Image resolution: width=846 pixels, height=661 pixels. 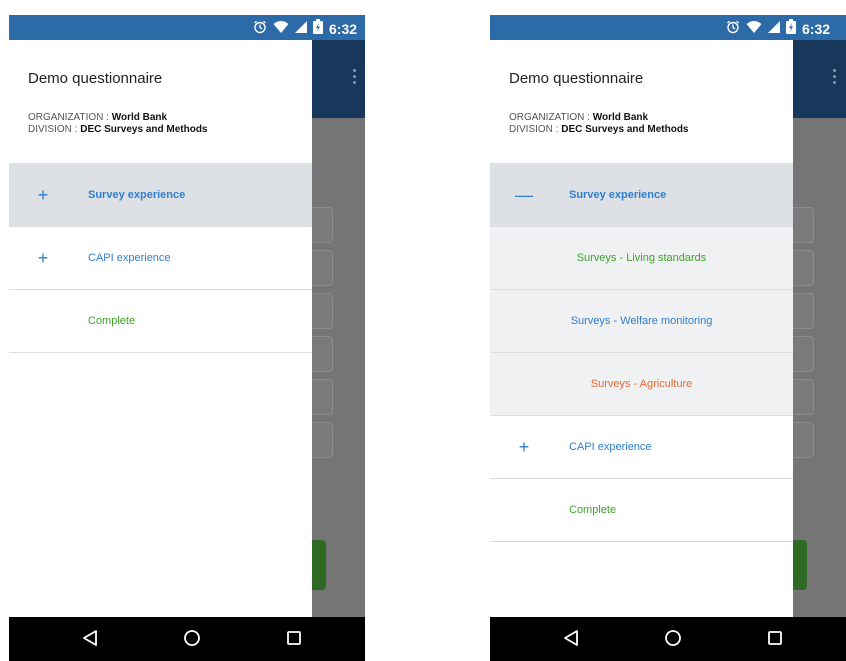 What do you see at coordinates (524, 195) in the screenshot?
I see `collapse-icon: —` at bounding box center [524, 195].